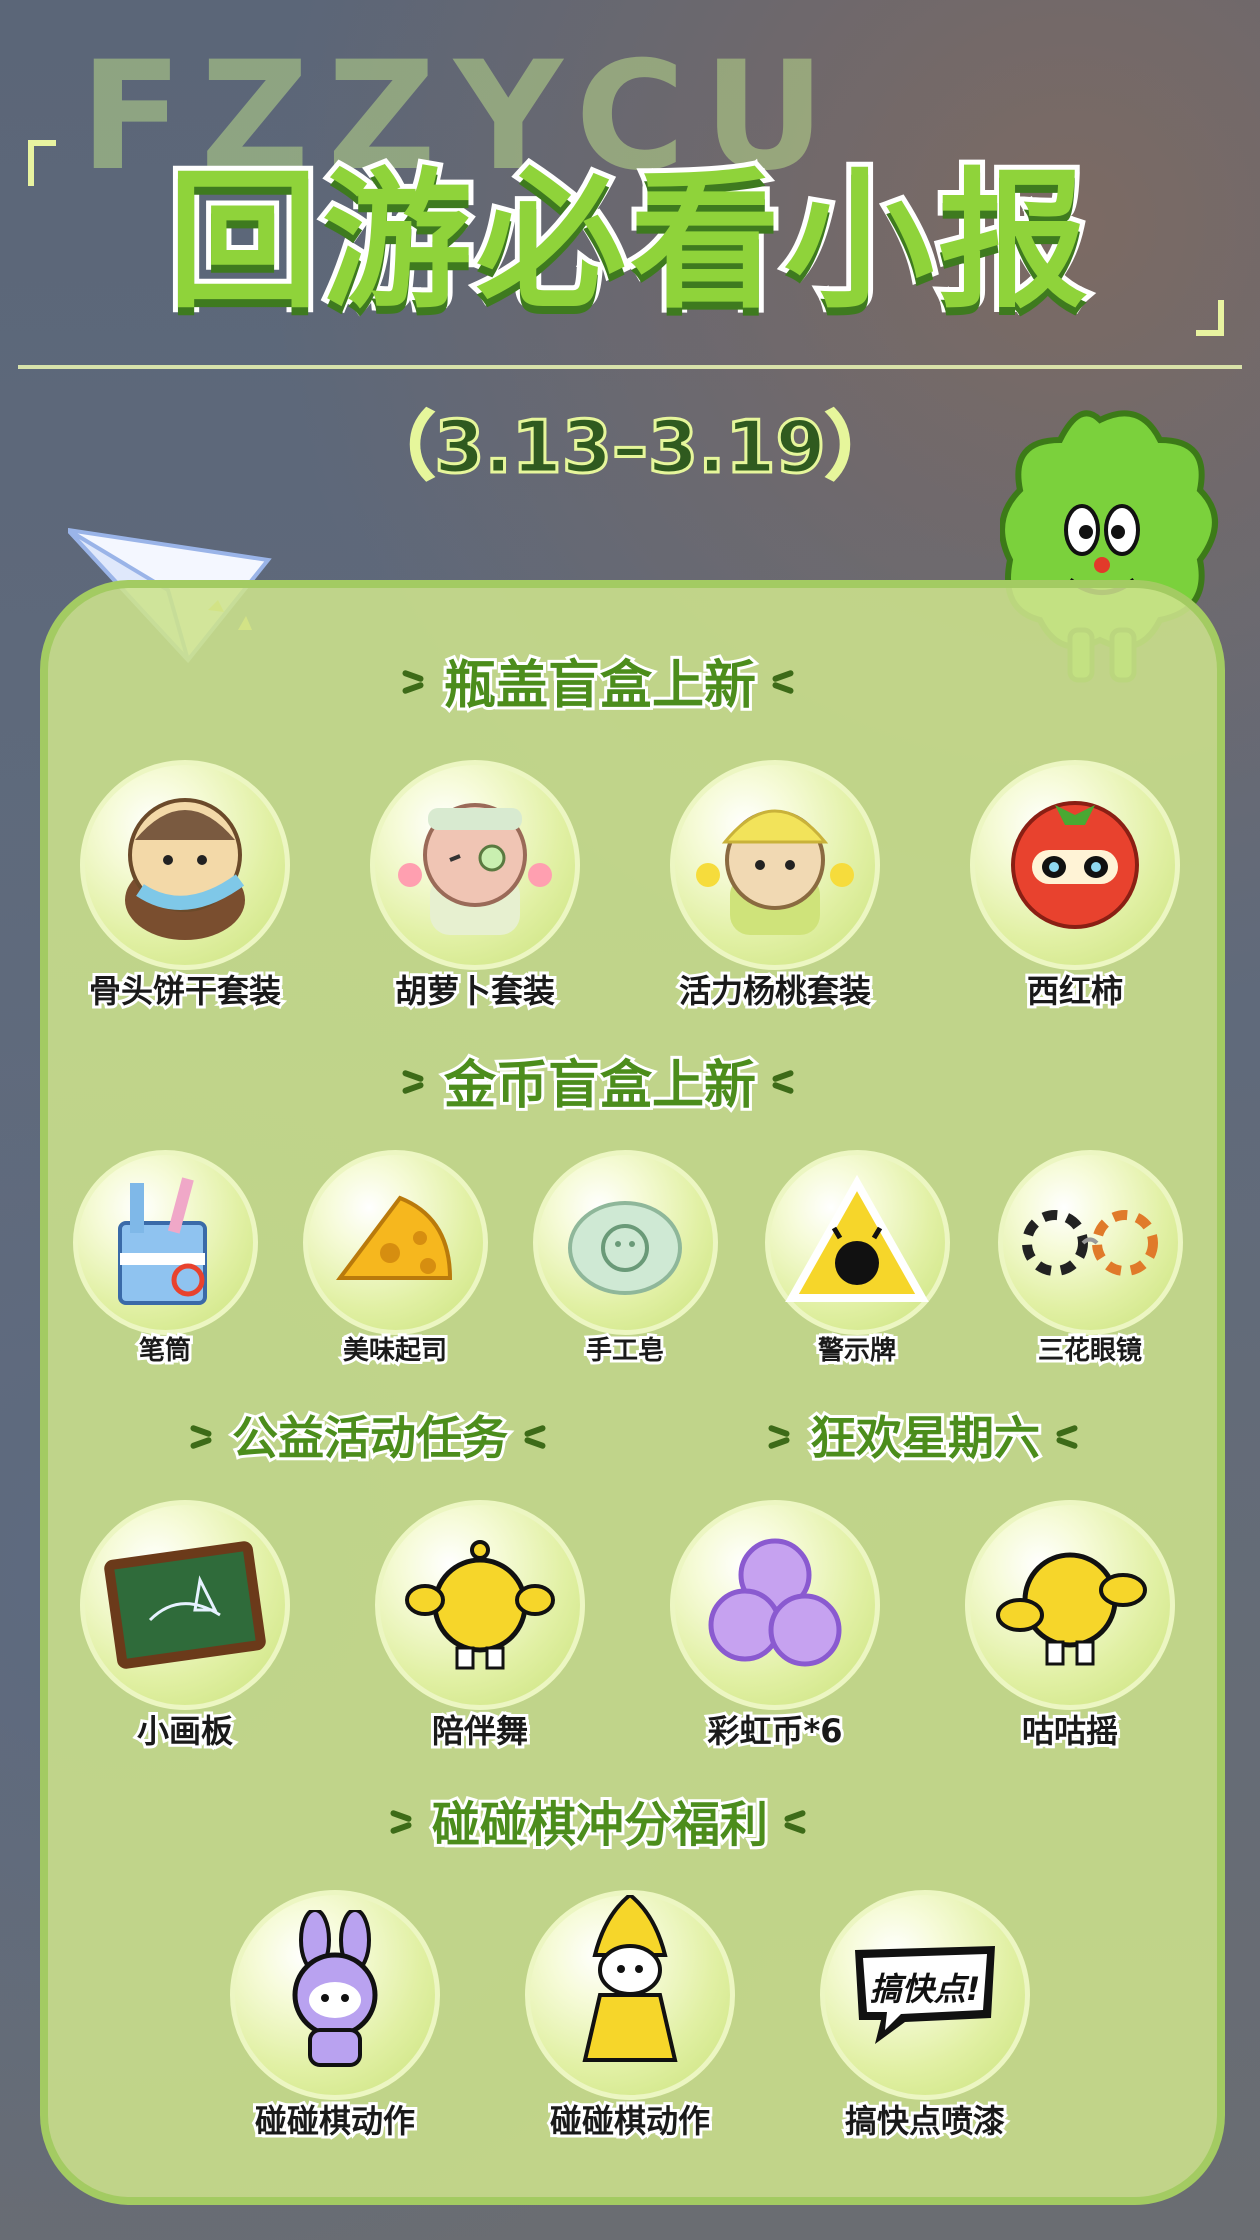 Image resolution: width=1260 pixels, height=2240 pixels. I want to click on item-label: 胡萝卜套装, so click(475, 991).